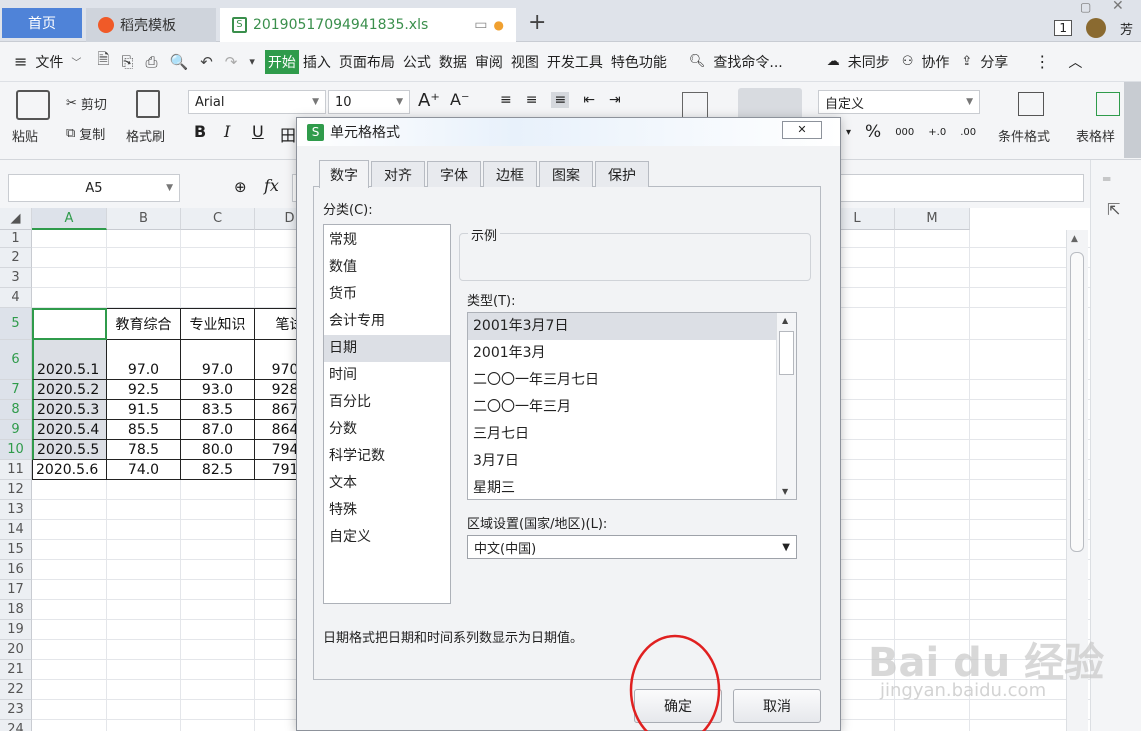 This screenshot has height=731, width=1141. I want to click on row-header: 14, so click(16, 530).